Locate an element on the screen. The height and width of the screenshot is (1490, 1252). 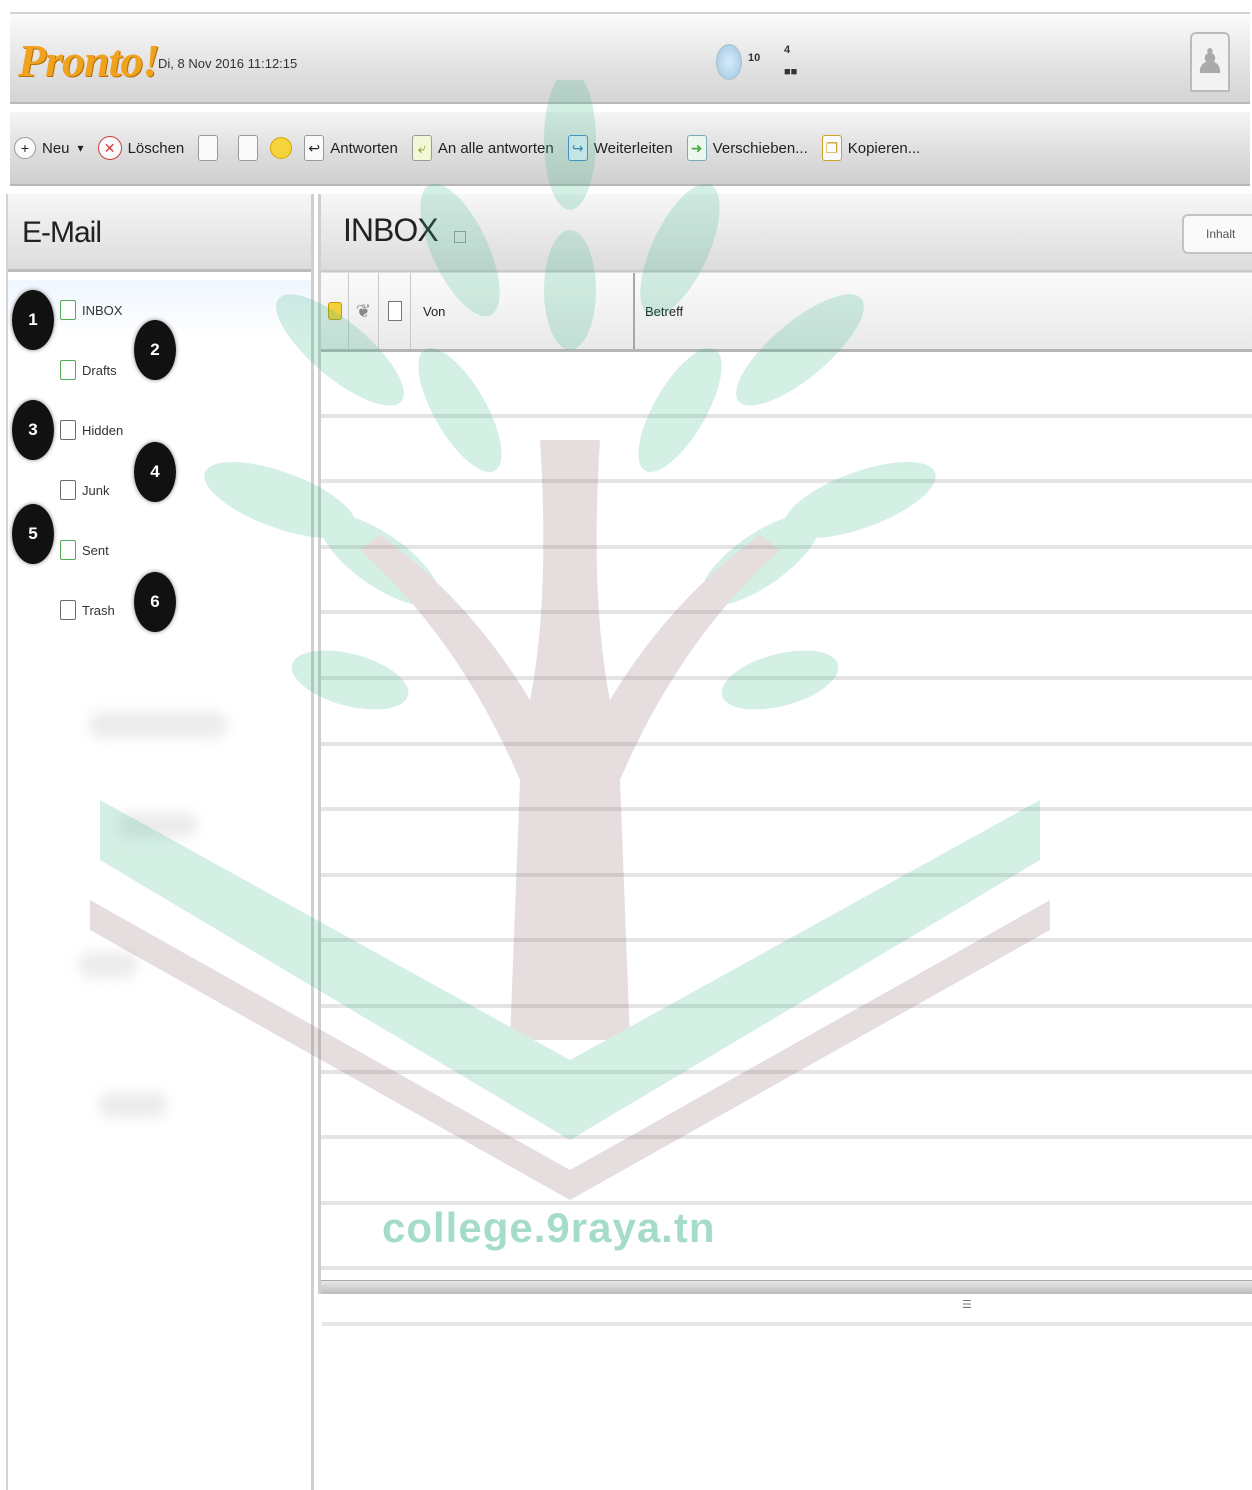
mark-unread-button is located at coordinates (251, 148).